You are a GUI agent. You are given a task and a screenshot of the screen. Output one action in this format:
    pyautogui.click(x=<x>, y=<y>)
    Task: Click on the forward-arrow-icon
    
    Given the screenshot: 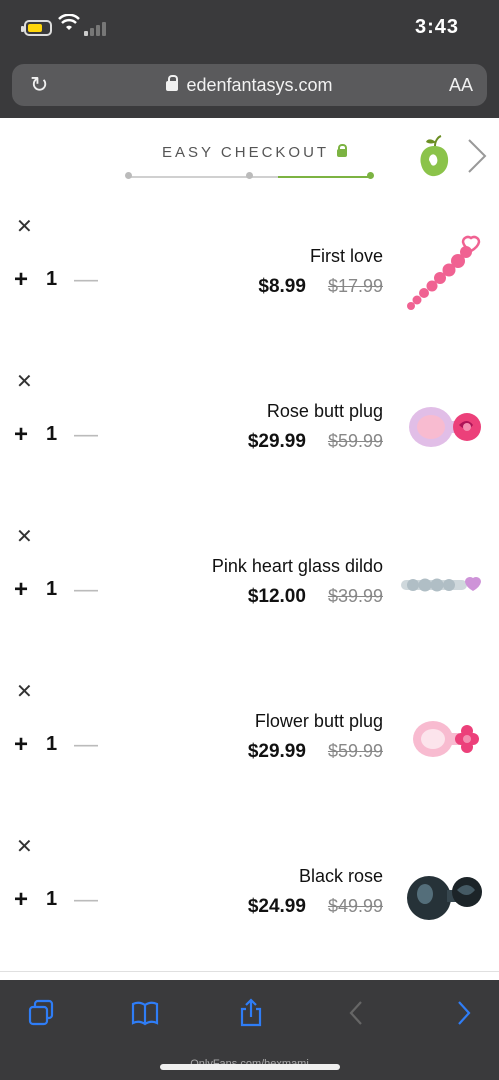 What is the action you would take?
    pyautogui.click(x=463, y=1013)
    